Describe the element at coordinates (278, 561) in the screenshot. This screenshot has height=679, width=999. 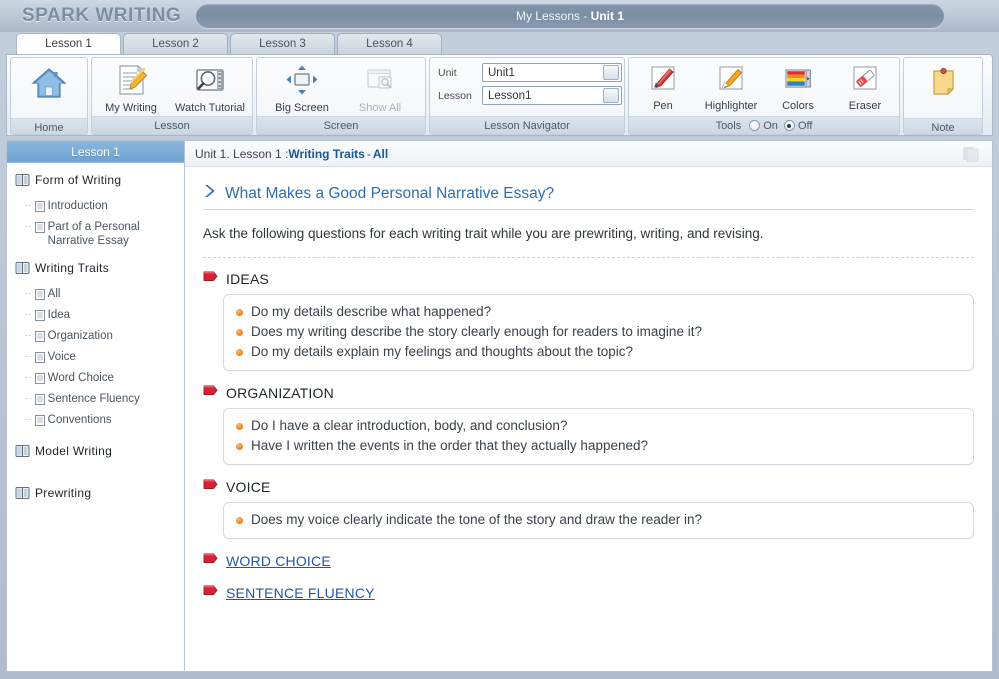
I see `trait-link-word-choice: WORD CHOICE` at that location.